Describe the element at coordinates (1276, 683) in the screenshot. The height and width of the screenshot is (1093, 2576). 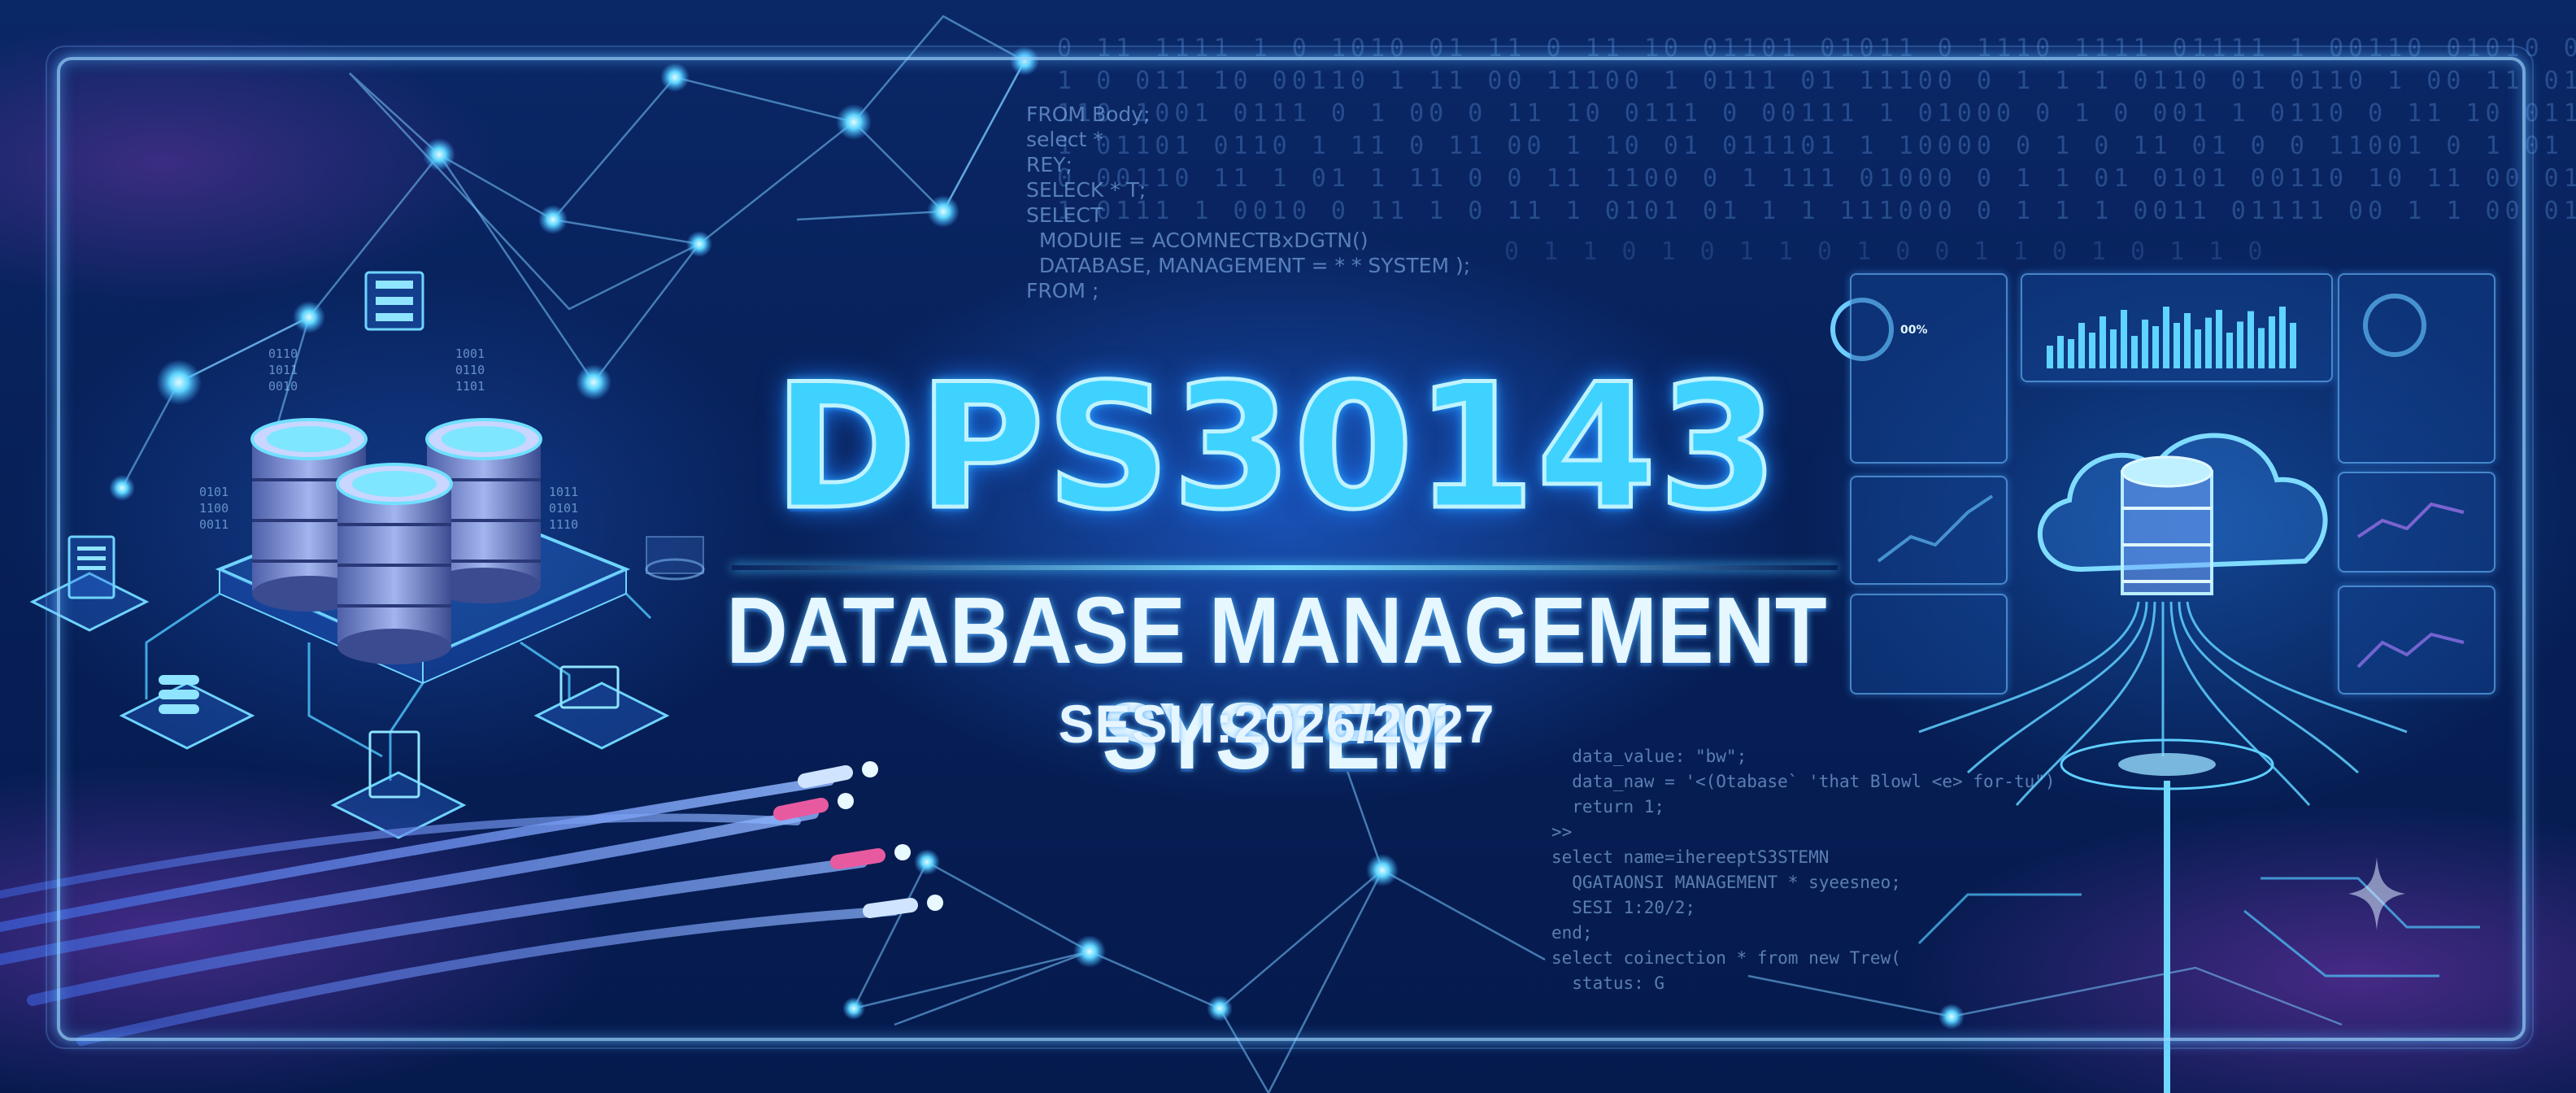
I see `course-name: DATABASE MANAGEMENT SYSTEM` at that location.